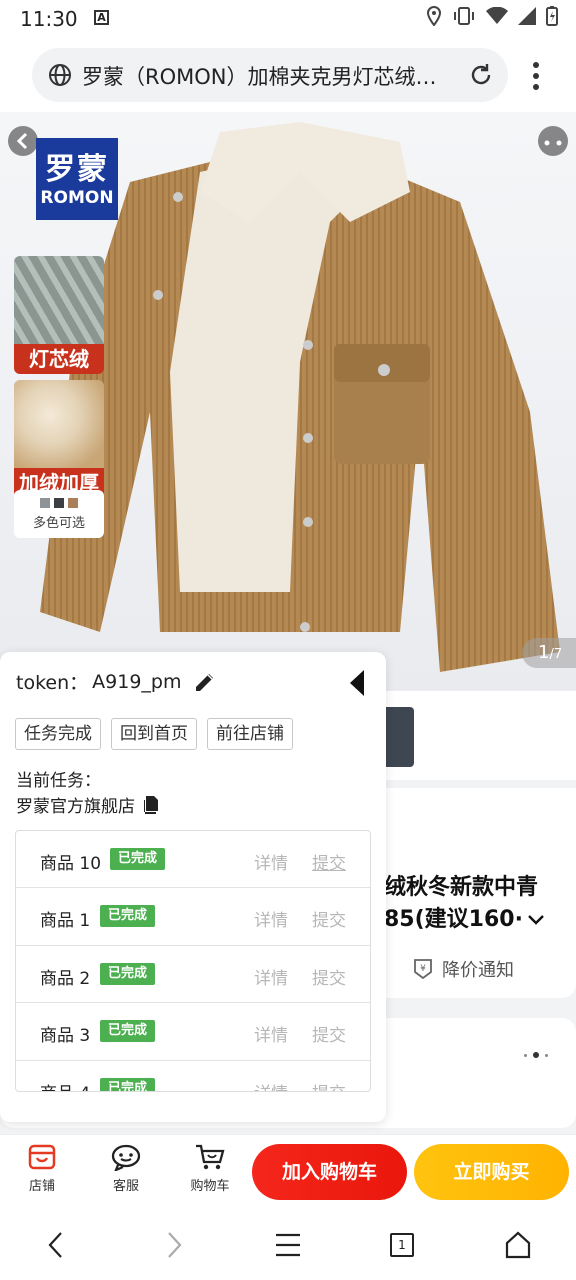 The width and height of the screenshot is (576, 1280). What do you see at coordinates (205, 682) in the screenshot?
I see `edit-pencil-icon` at bounding box center [205, 682].